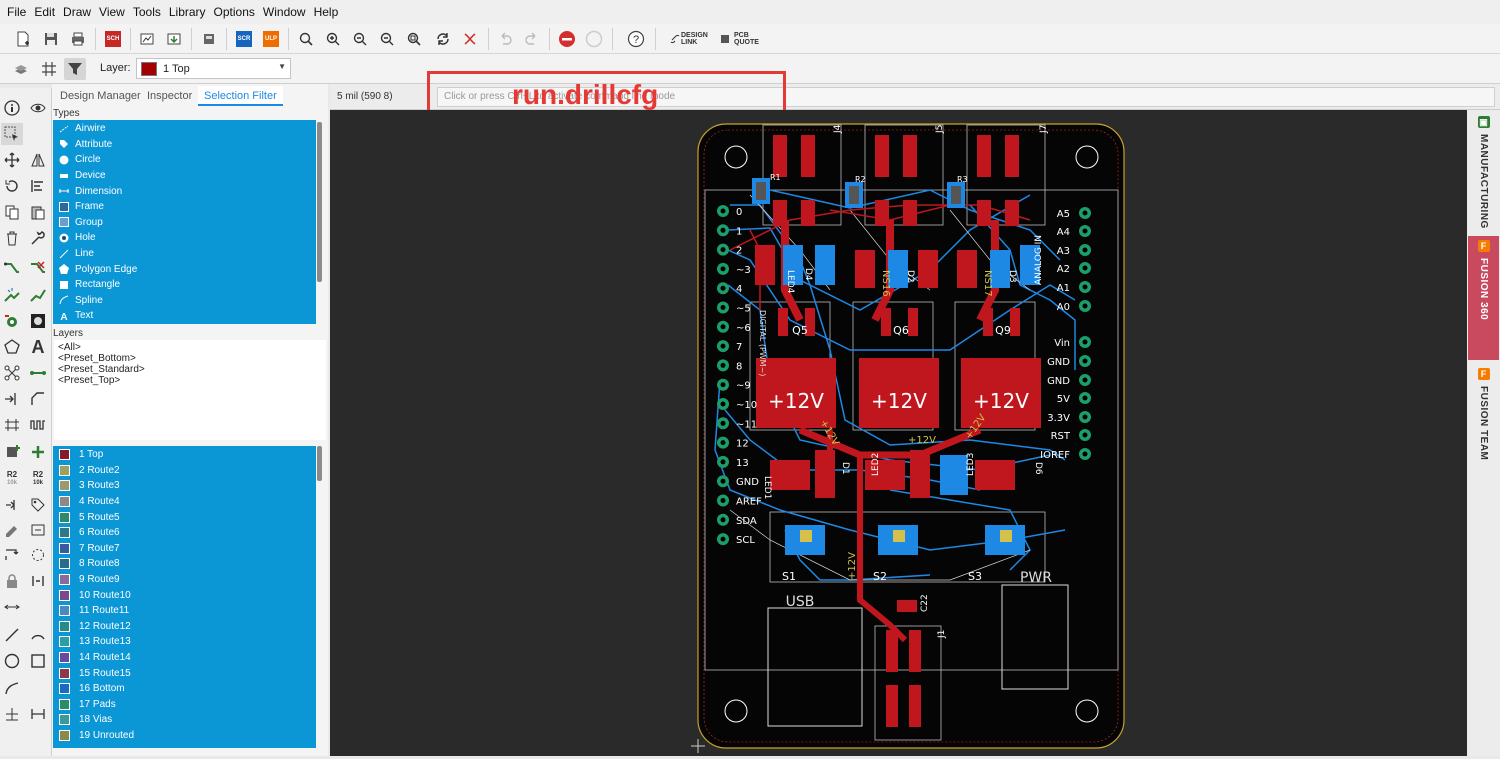 The height and width of the screenshot is (759, 1500). What do you see at coordinates (16, 12) in the screenshot?
I see `menu-file: File` at bounding box center [16, 12].